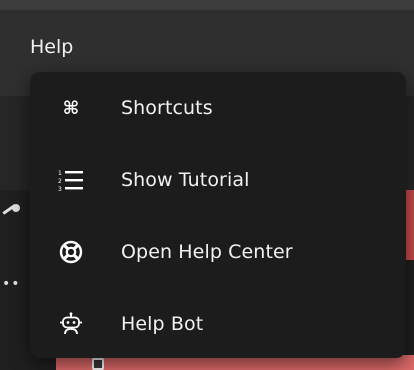 This screenshot has height=370, width=414. I want to click on lifebuoy-icon, so click(71, 252).